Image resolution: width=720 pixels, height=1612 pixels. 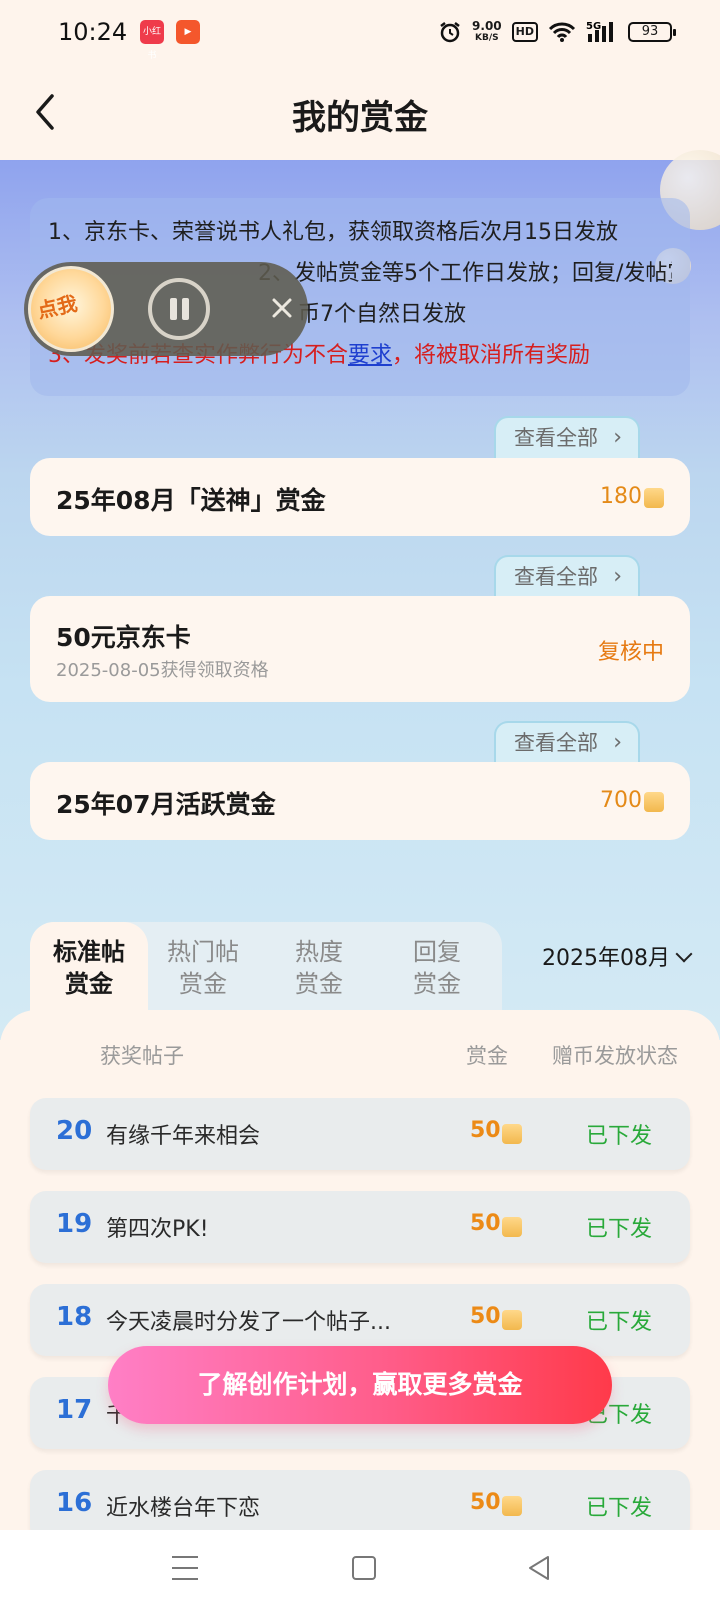 What do you see at coordinates (166, 804) in the screenshot?
I see `card-title: 25年07月活跃赏金` at bounding box center [166, 804].